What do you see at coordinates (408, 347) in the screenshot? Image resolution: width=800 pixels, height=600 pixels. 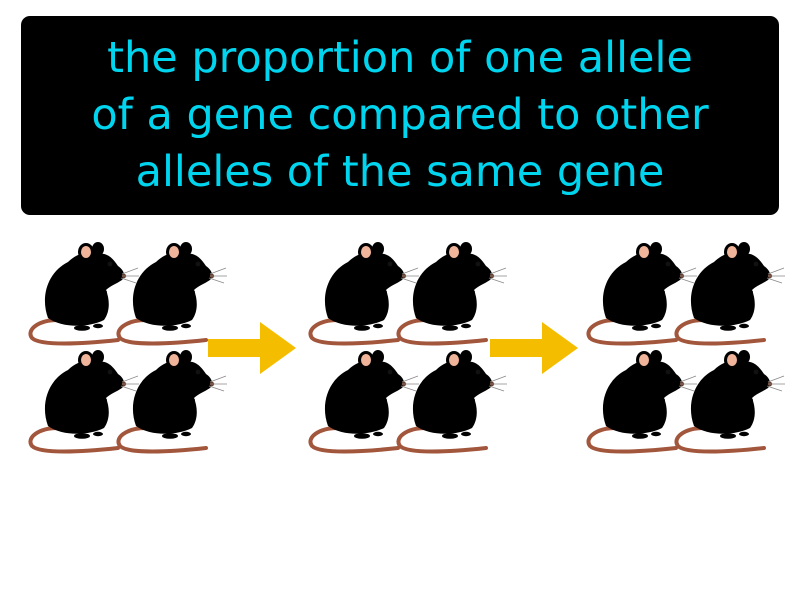 I see `stage-2-population` at bounding box center [408, 347].